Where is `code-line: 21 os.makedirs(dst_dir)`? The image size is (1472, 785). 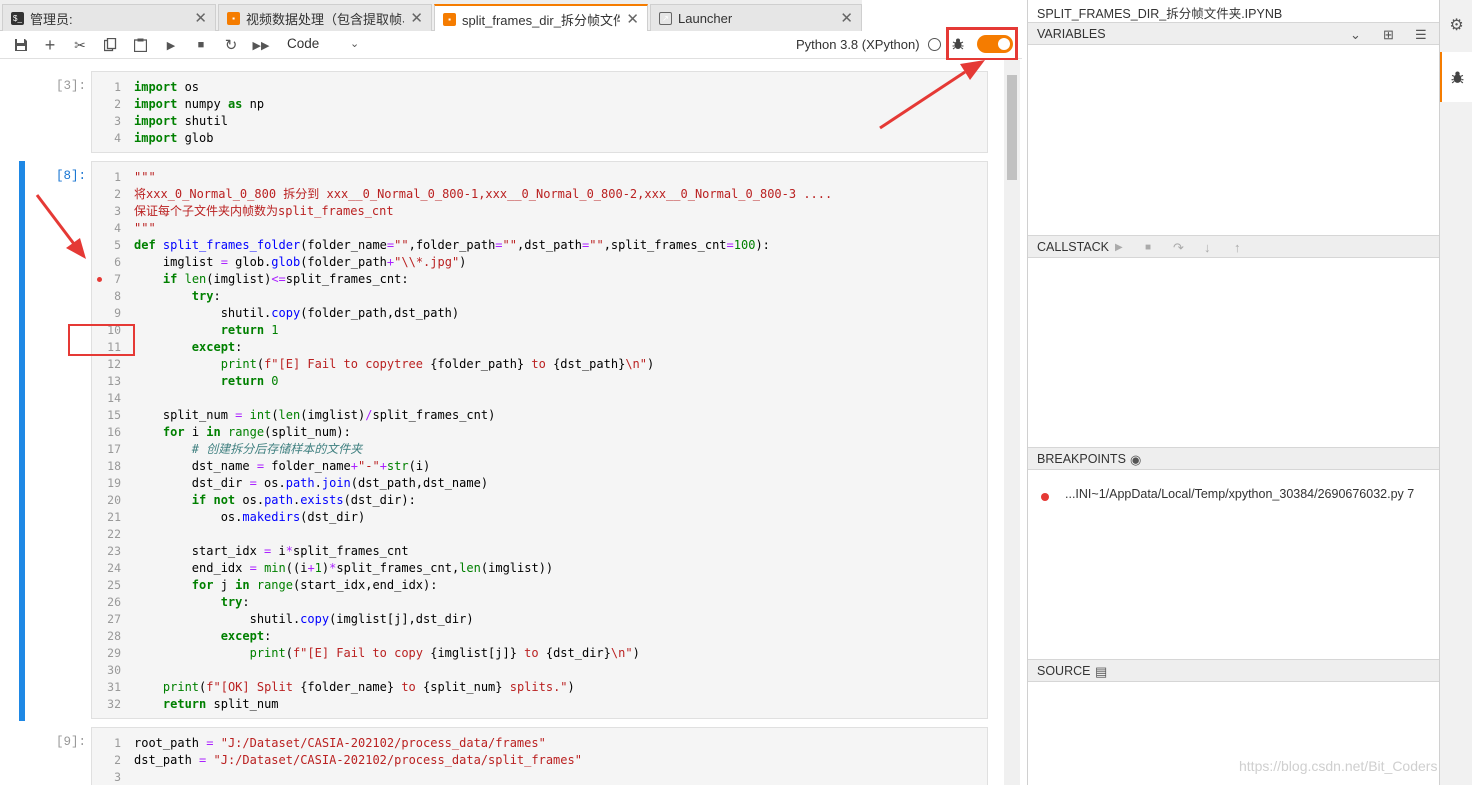
code-line: 21 os.makedirs(dst_dir) is located at coordinates (540, 517).